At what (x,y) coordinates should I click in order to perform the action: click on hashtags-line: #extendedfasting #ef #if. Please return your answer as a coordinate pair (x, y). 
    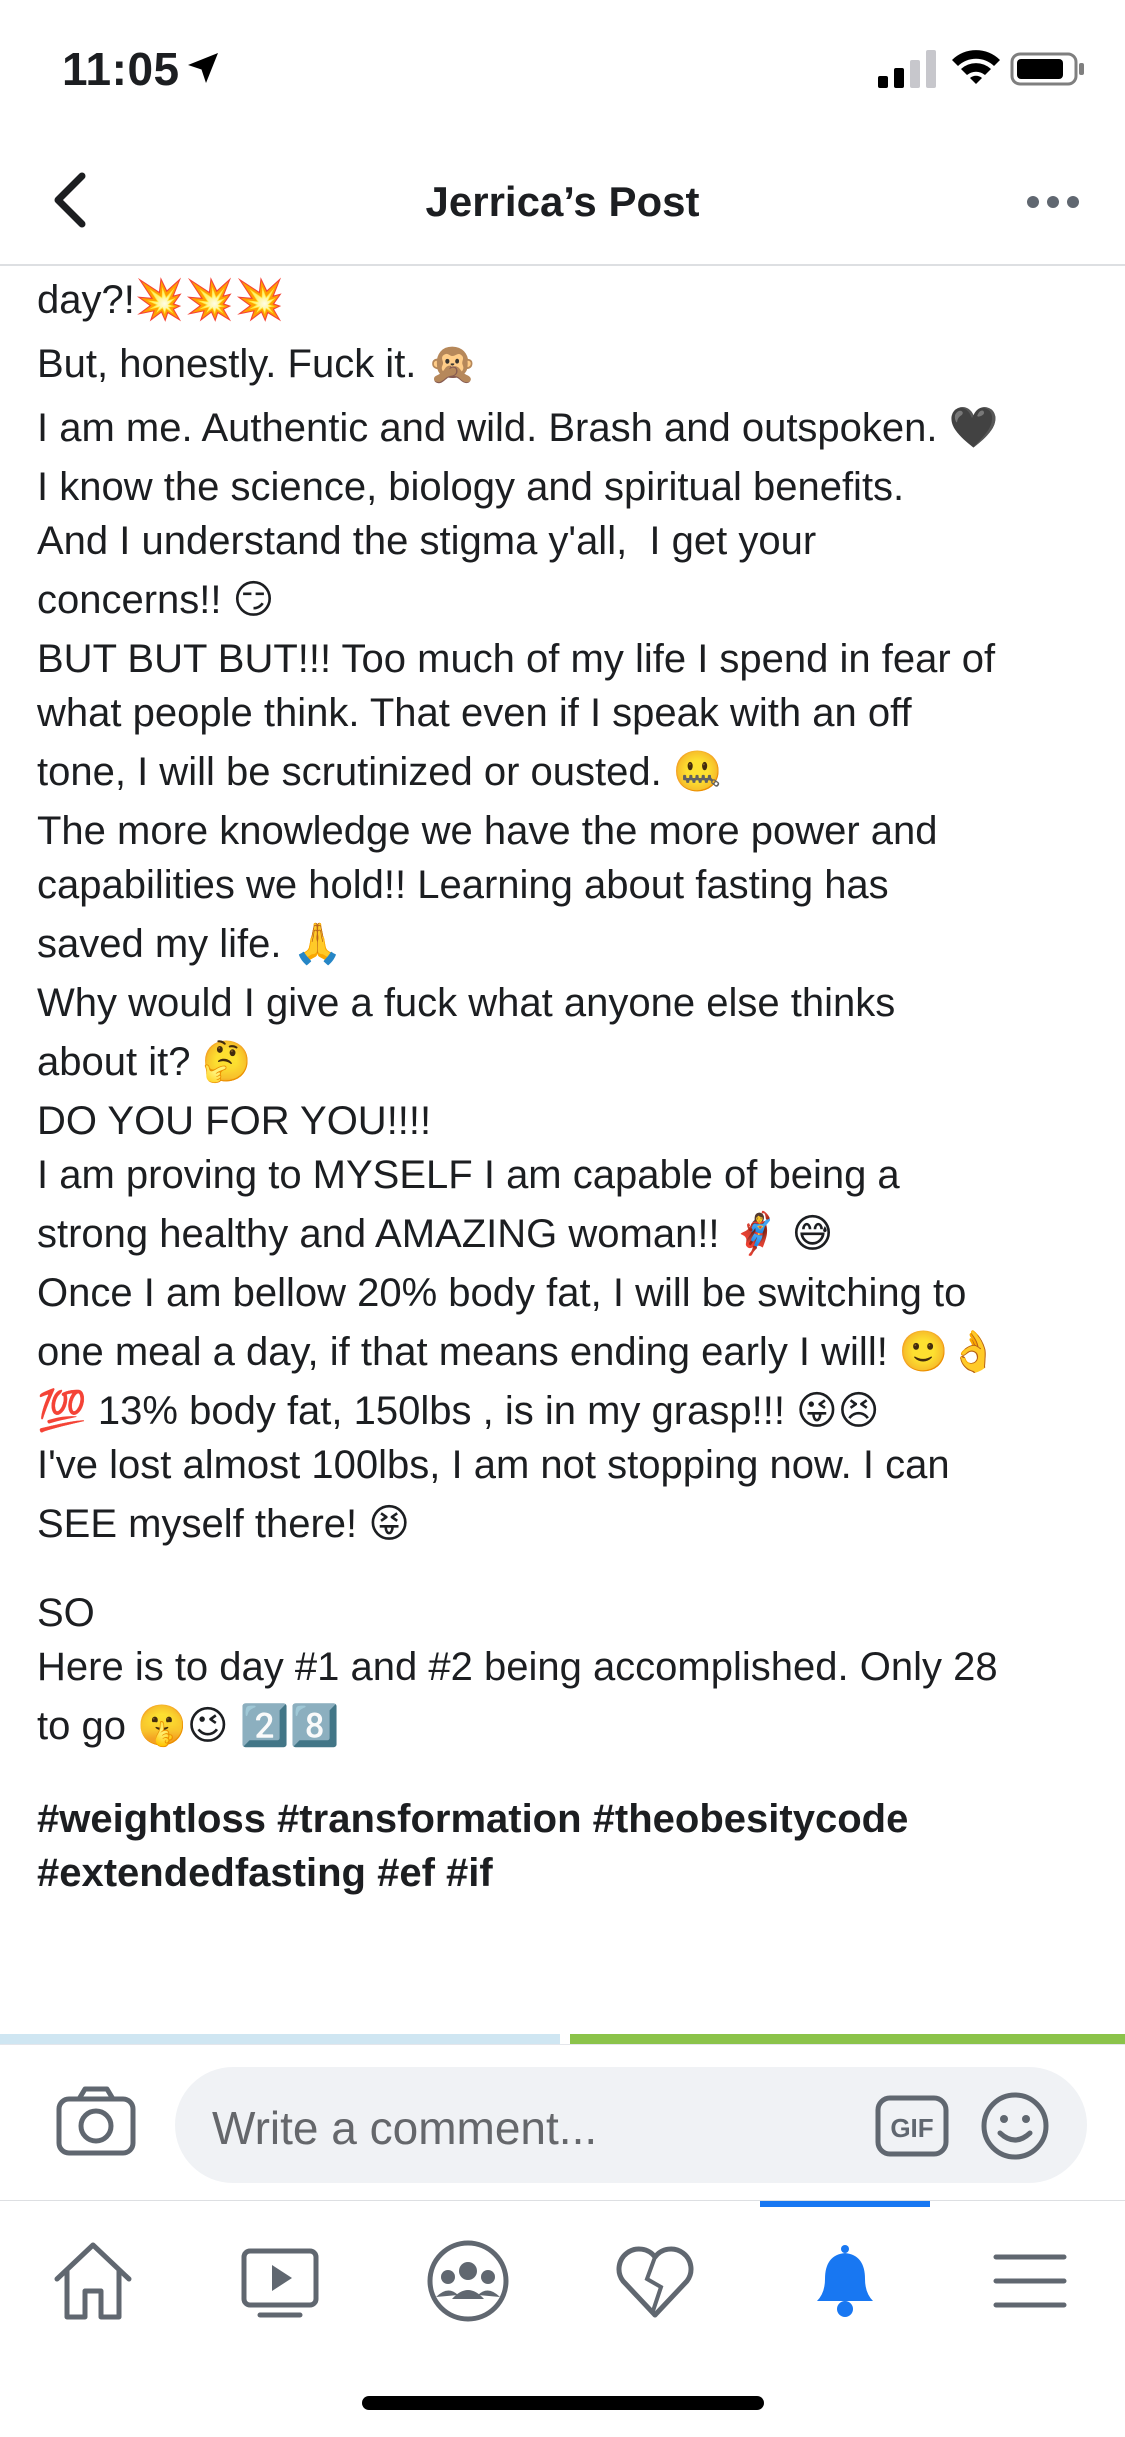
    Looking at the image, I should click on (567, 1873).